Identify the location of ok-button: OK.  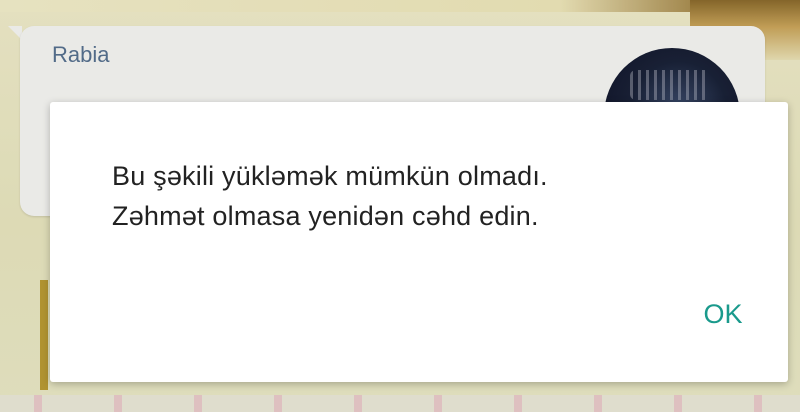
(723, 314).